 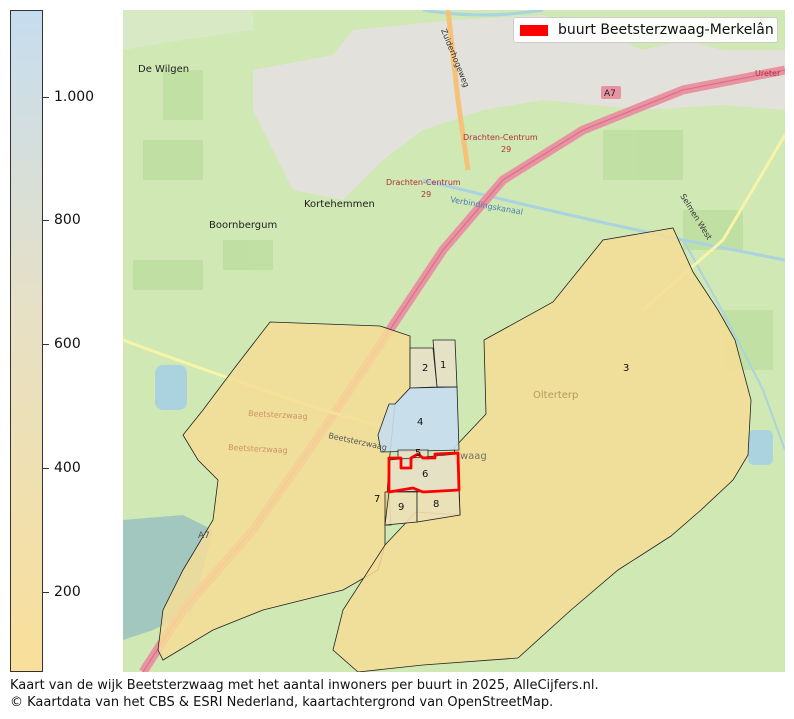 What do you see at coordinates (534, 30) in the screenshot?
I see `legend-swatch` at bounding box center [534, 30].